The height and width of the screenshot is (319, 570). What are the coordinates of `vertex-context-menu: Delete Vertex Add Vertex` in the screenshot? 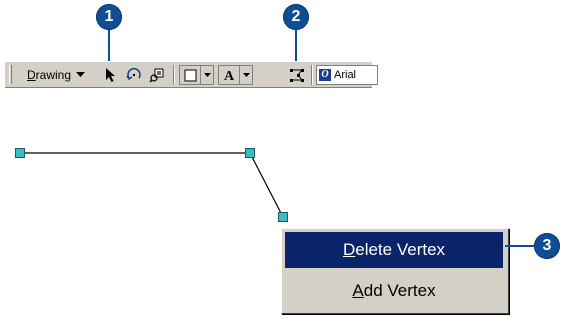 It's located at (395, 271).